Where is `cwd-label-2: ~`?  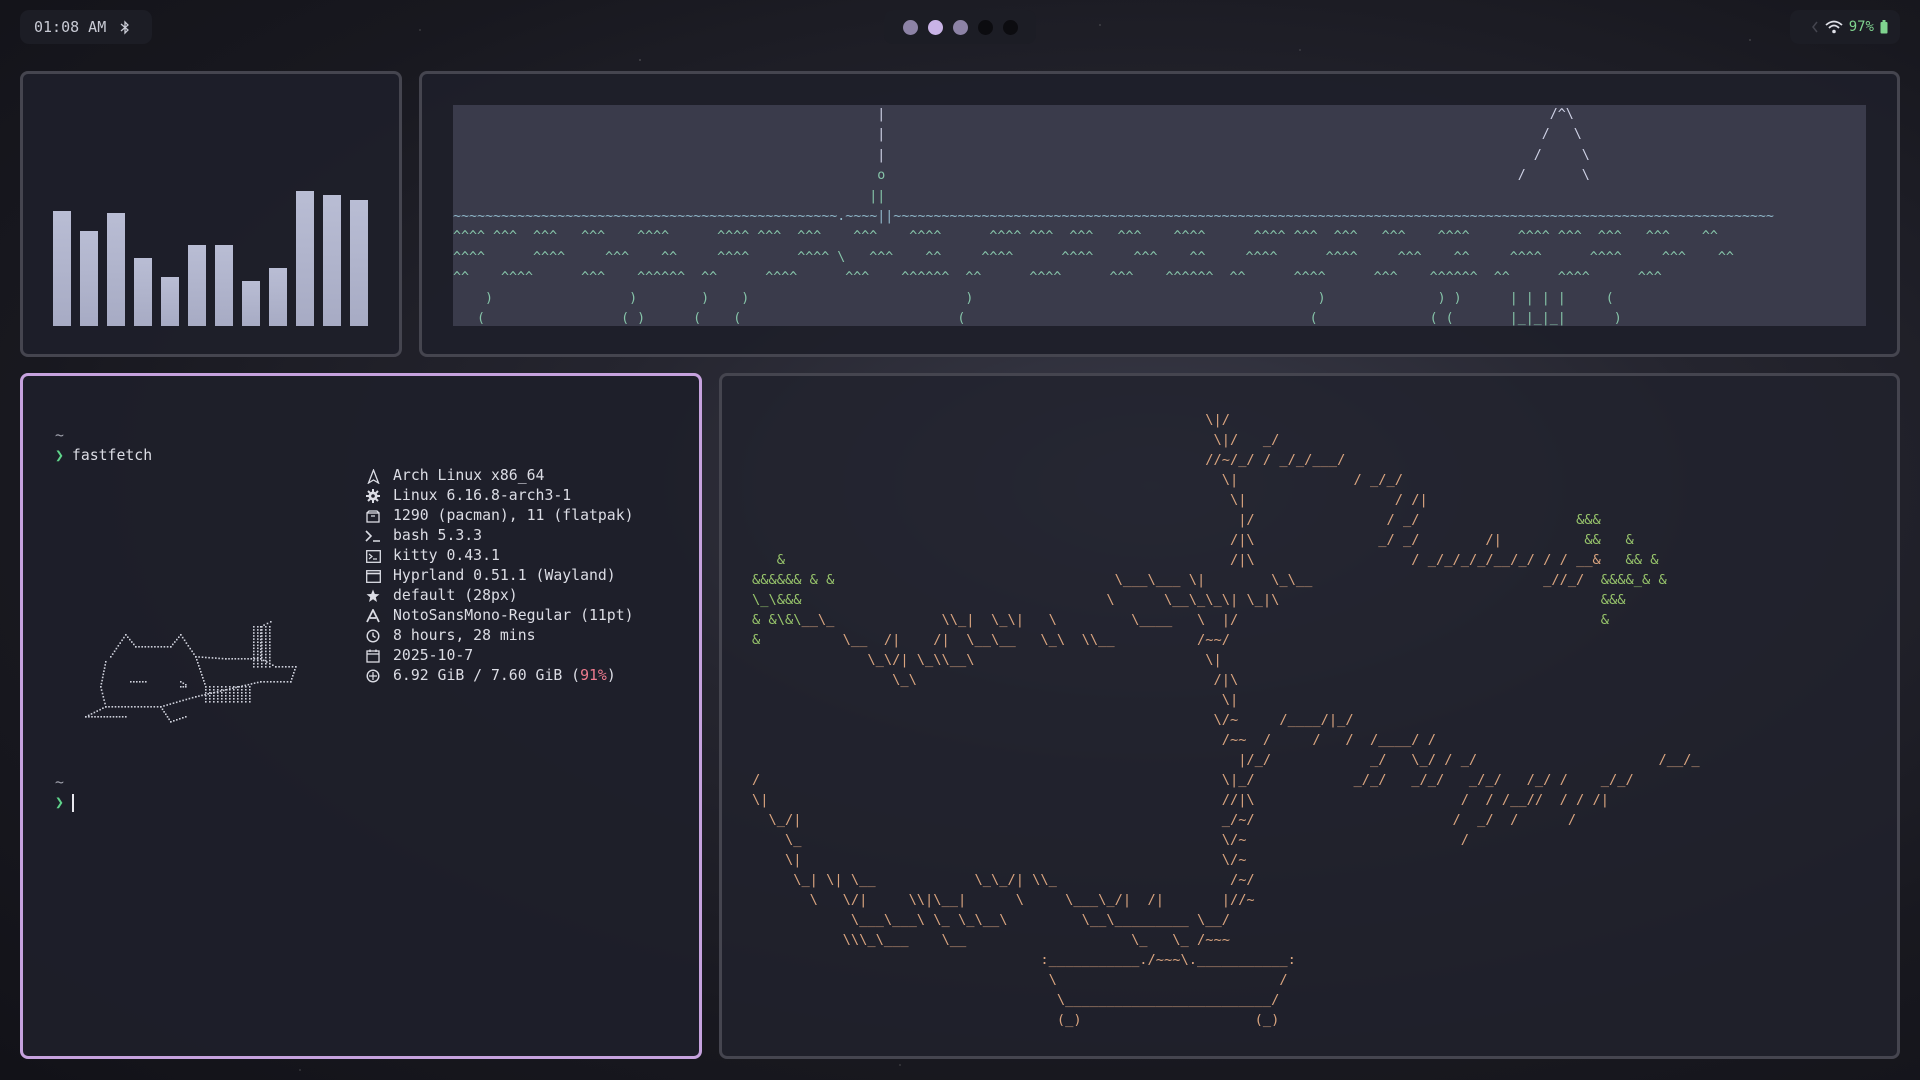
cwd-label-2: ~ is located at coordinates (59, 782).